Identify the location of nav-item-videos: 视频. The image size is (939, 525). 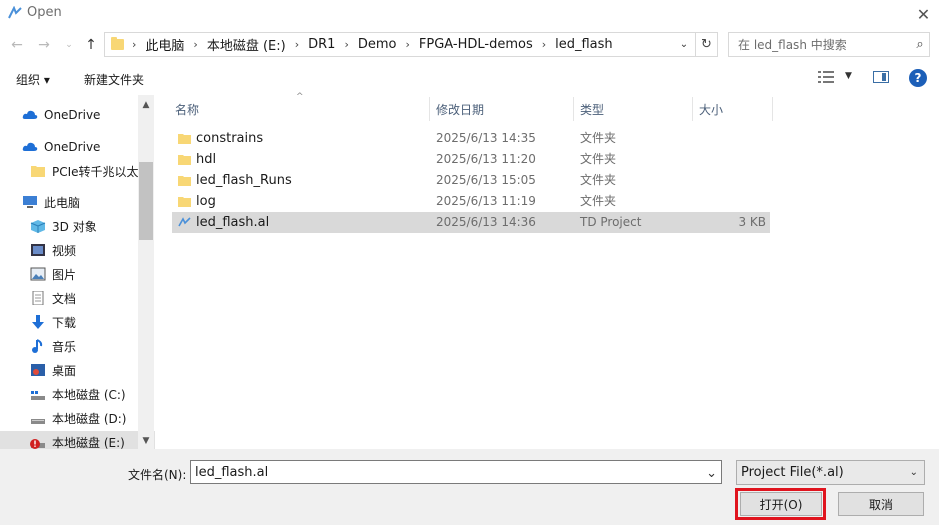
(77, 250).